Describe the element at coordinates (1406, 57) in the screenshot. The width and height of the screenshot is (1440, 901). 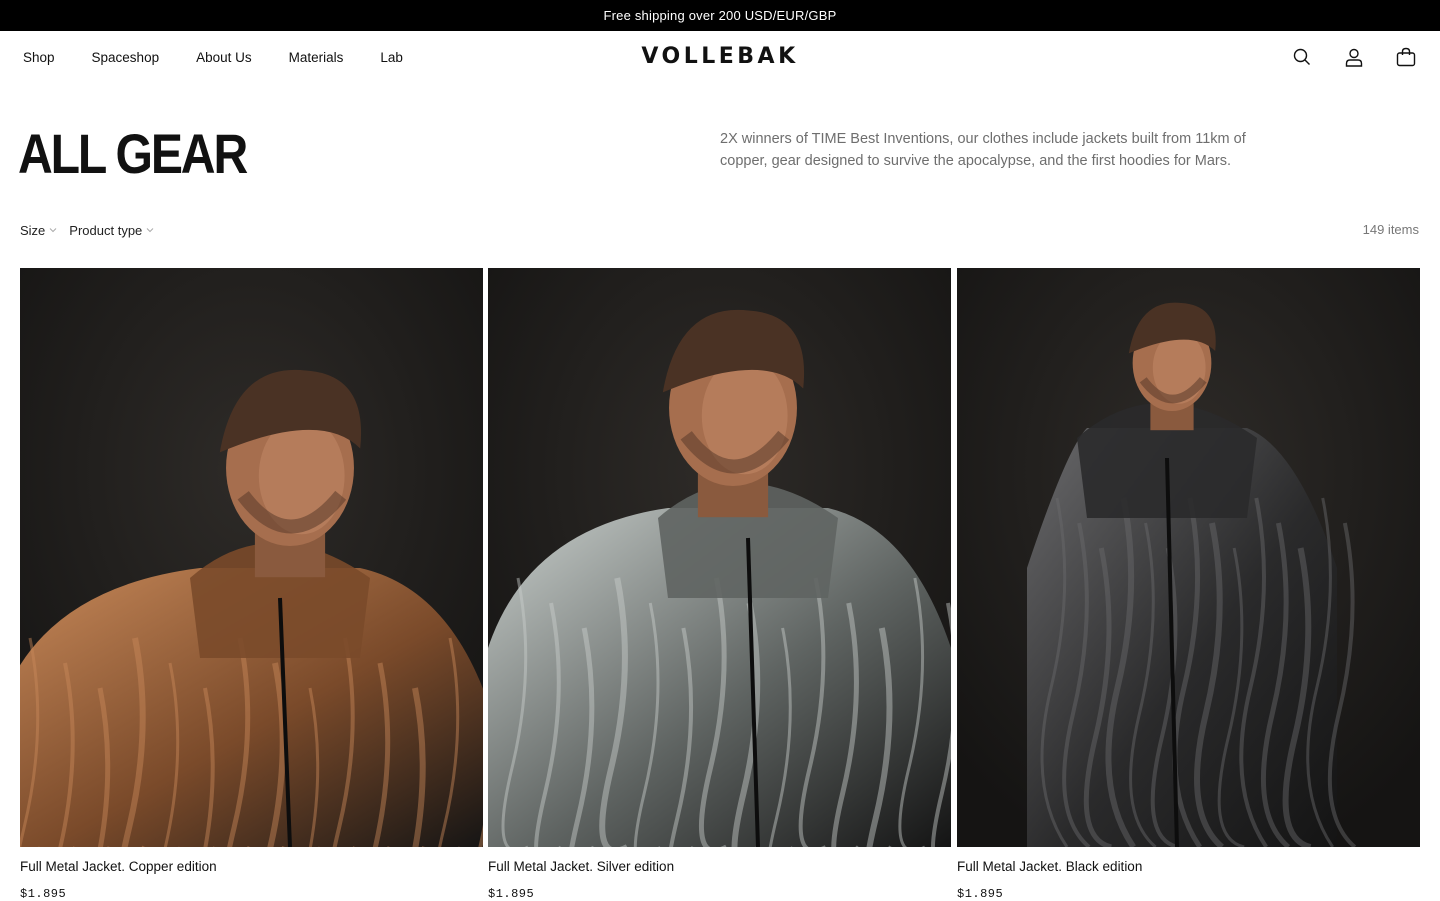
I see `bag-icon` at that location.